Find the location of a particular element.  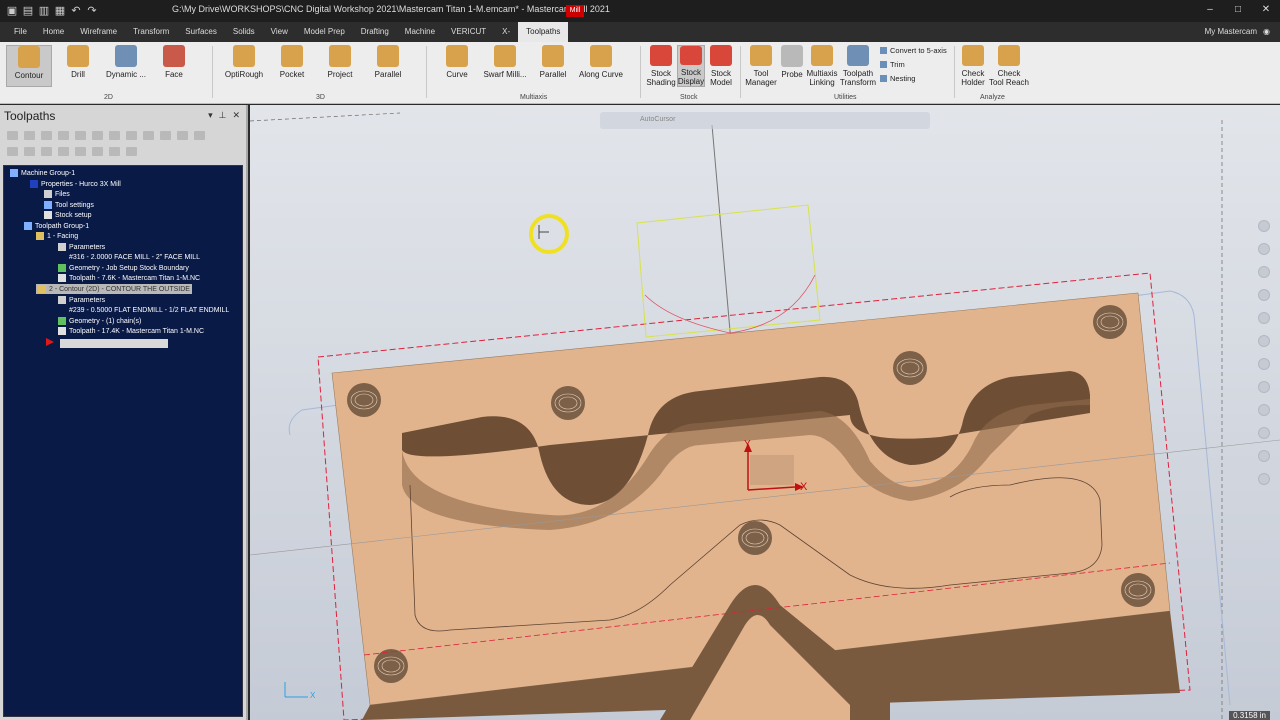

select-dirty-icon is located at coordinates (29, 135).